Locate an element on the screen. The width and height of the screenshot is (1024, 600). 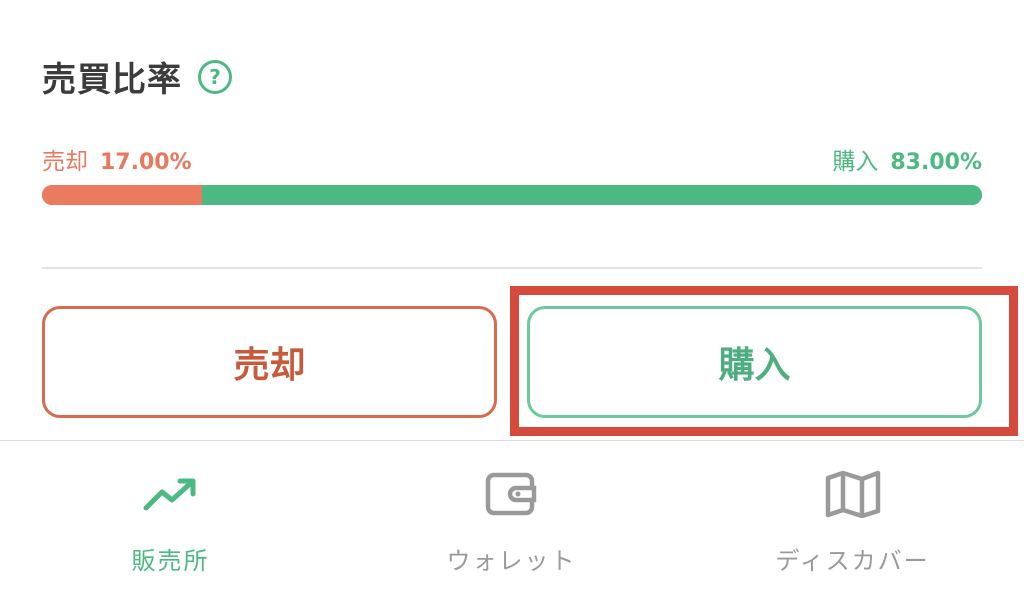
buy-ratio-label: 購入 83.00% is located at coordinates (907, 159).